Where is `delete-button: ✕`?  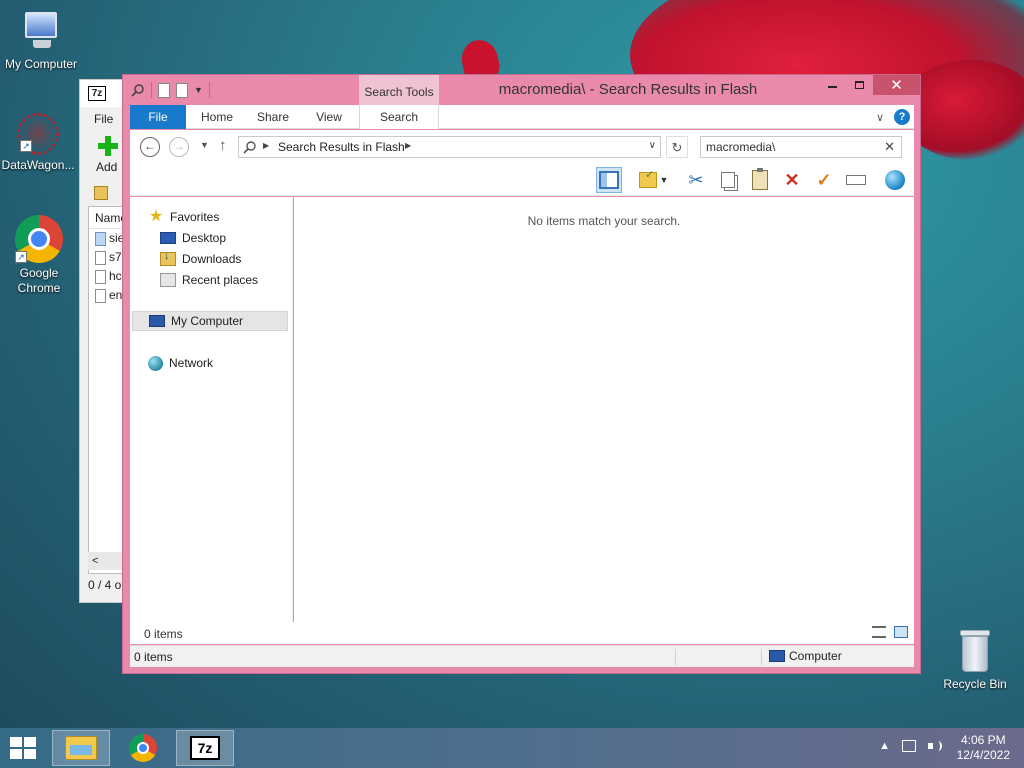 delete-button: ✕ is located at coordinates (792, 180).